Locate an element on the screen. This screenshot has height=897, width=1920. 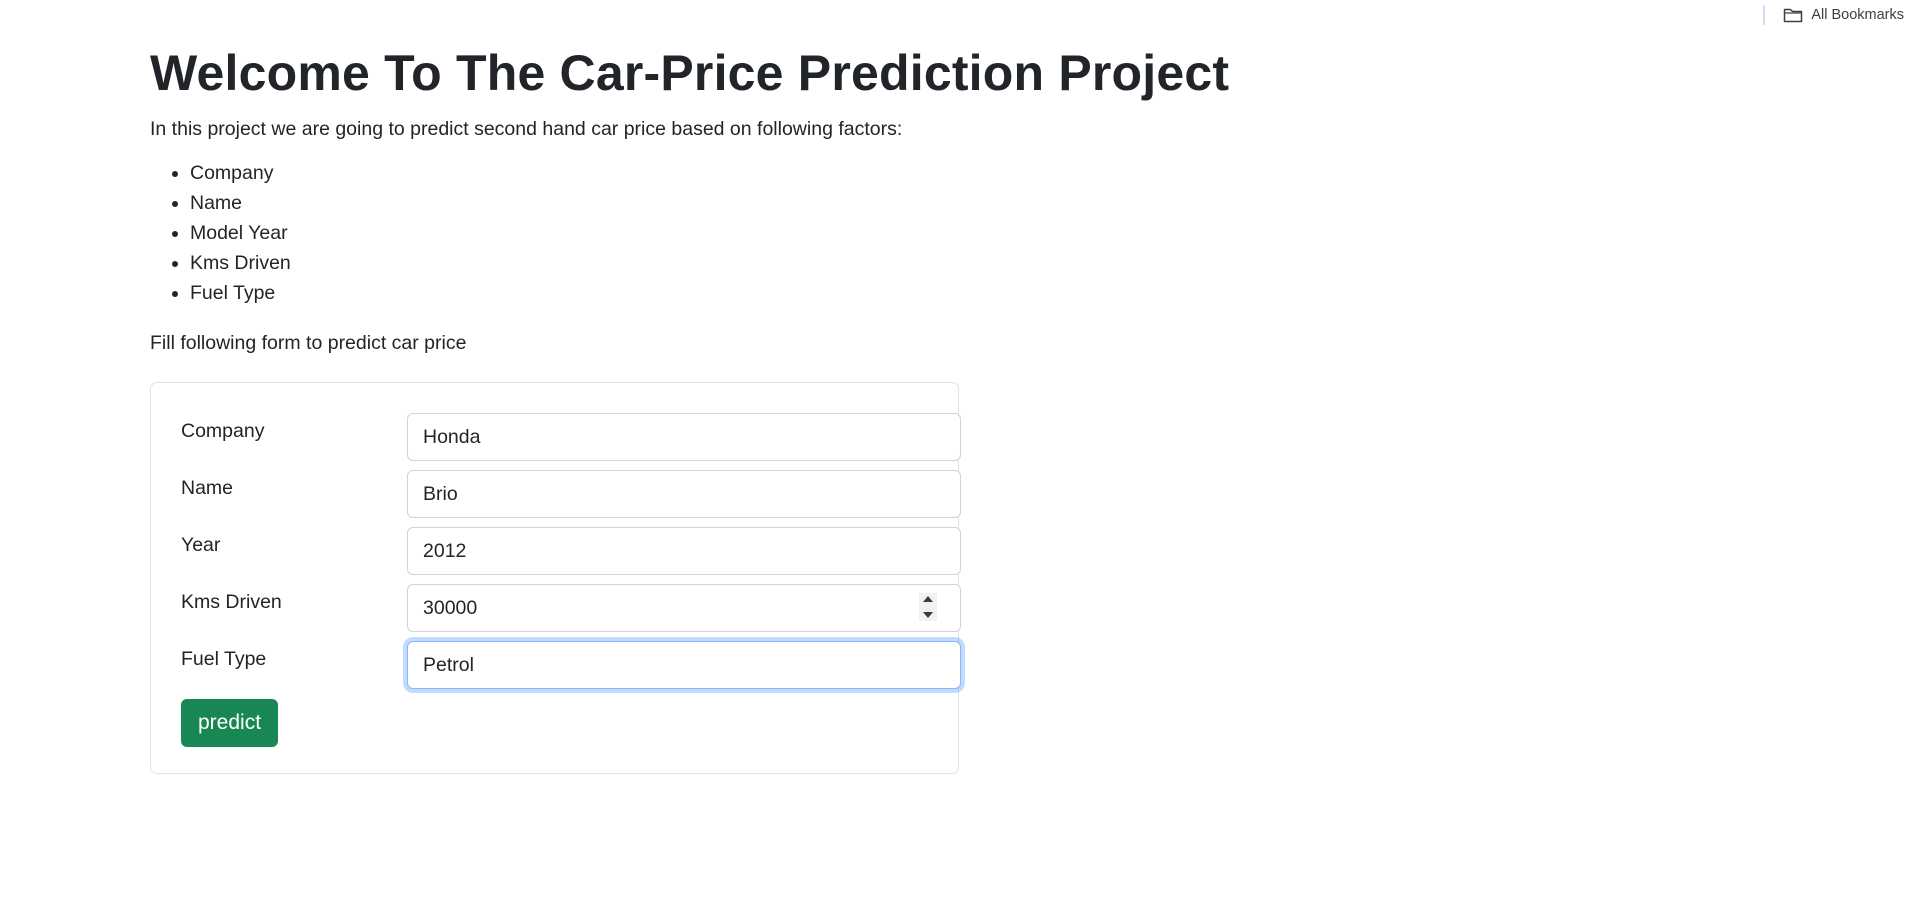
kms-row: Kms Driven is located at coordinates (571, 608).